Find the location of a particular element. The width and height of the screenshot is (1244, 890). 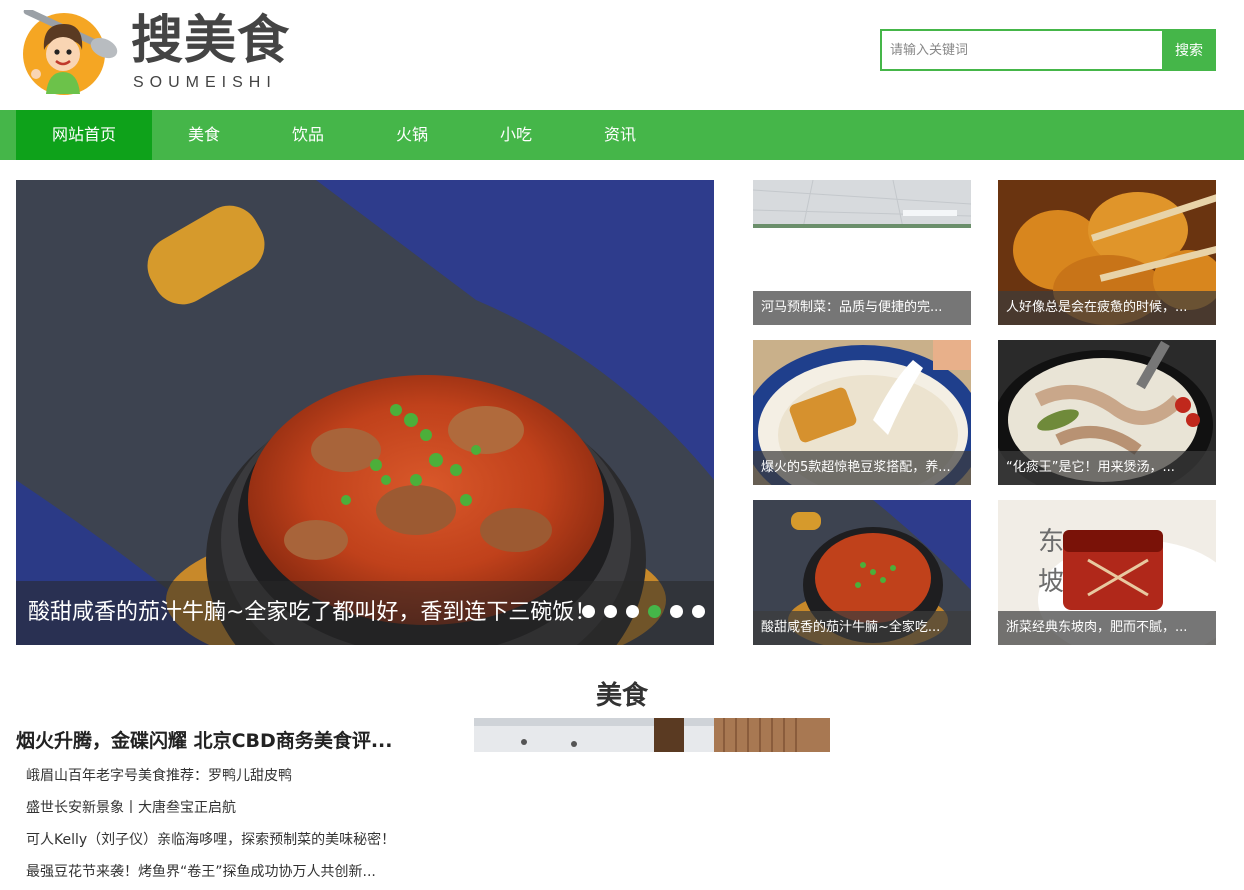

logo-mascot-icon is located at coordinates (72, 51).